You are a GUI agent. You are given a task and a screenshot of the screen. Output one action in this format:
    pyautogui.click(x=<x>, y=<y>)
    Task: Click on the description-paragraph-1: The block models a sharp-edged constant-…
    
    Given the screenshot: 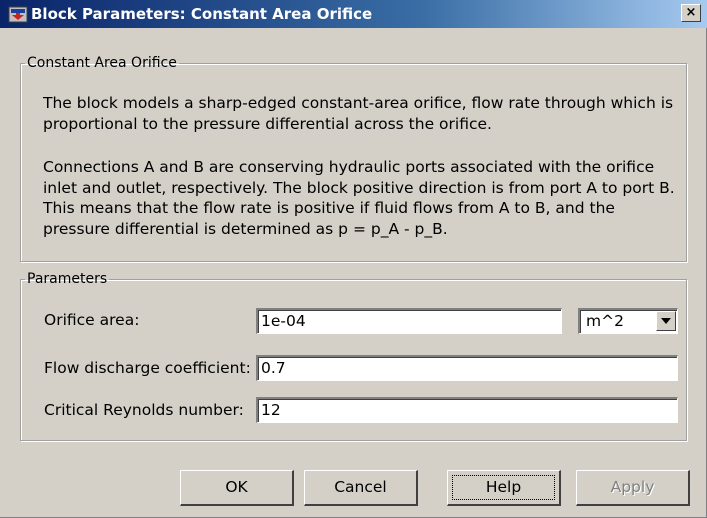 What is the action you would take?
    pyautogui.click(x=358, y=113)
    